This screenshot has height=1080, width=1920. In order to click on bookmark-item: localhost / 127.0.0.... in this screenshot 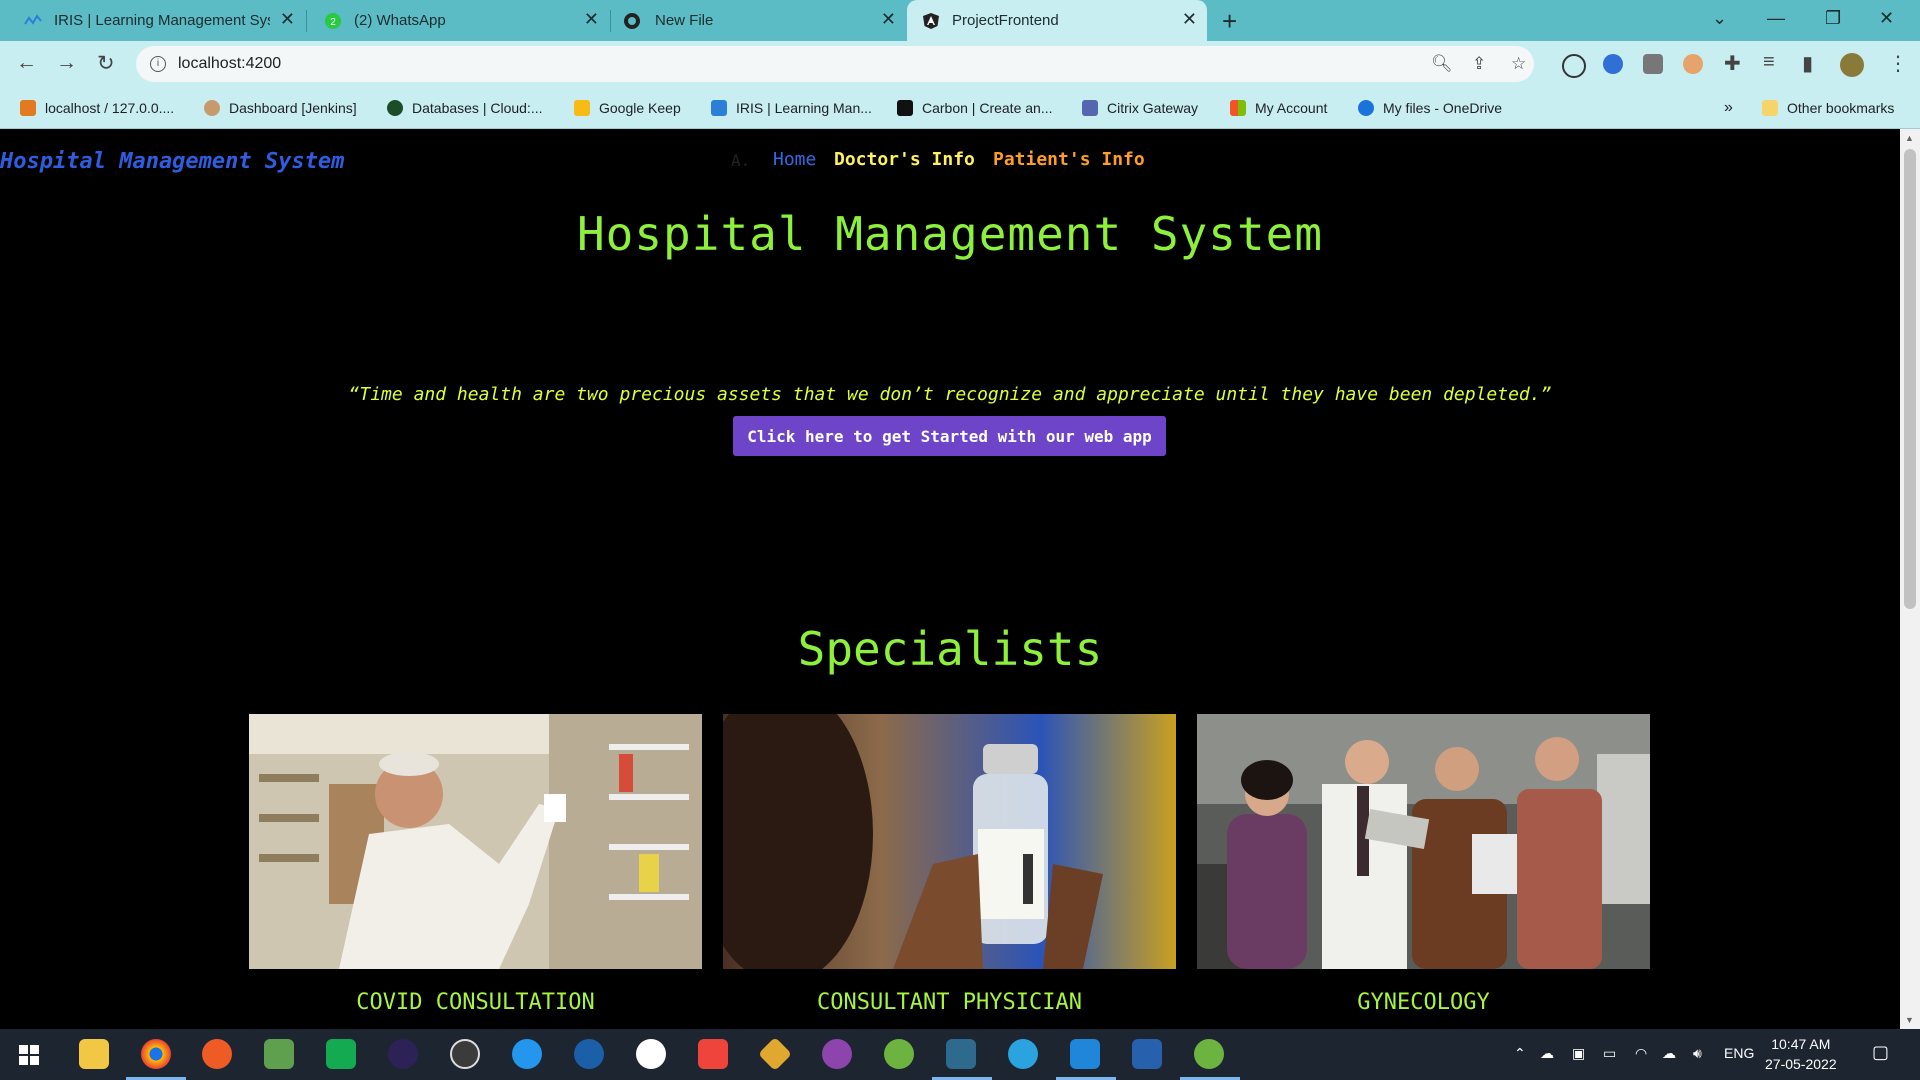, I will do `click(97, 108)`.